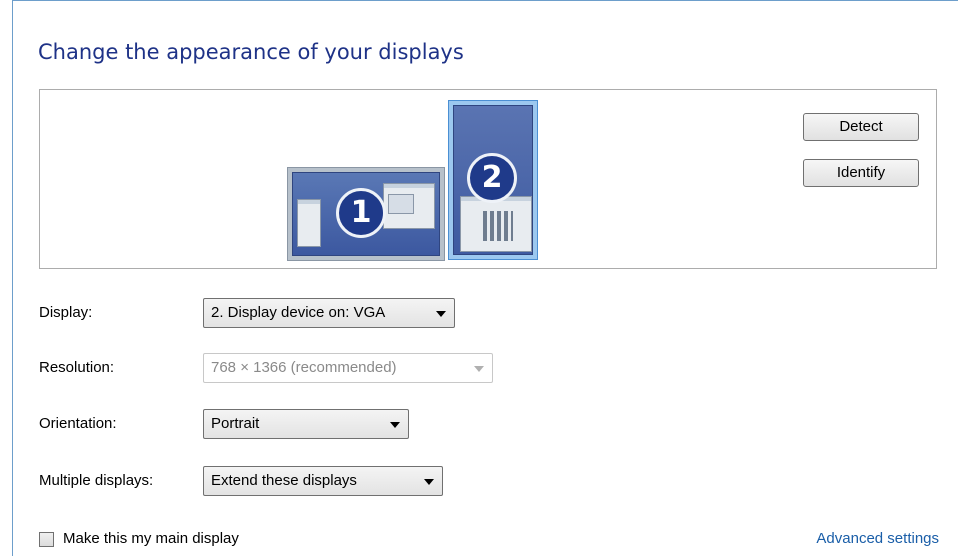 Image resolution: width=959 pixels, height=556 pixels. Describe the element at coordinates (861, 127) in the screenshot. I see `detect-button: Detect` at that location.